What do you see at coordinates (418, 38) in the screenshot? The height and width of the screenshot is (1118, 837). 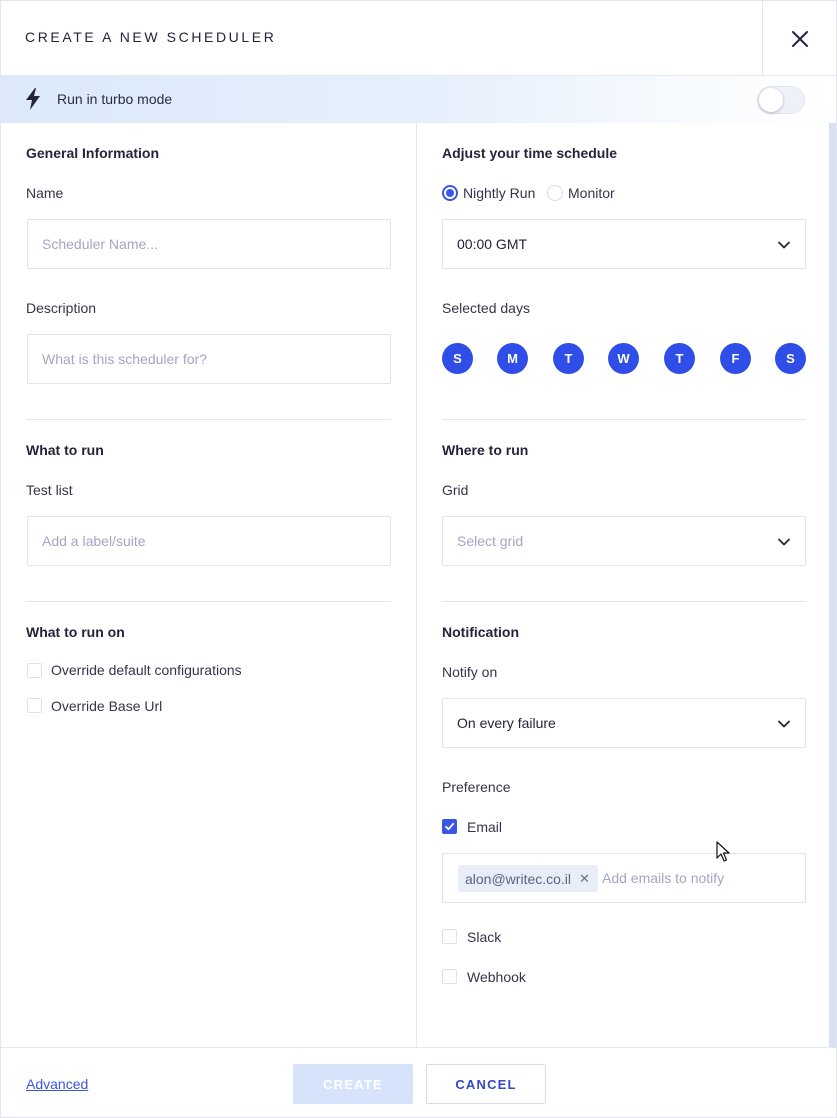 I see `dialog-header: CREATE A NEW SCHEDULER` at bounding box center [418, 38].